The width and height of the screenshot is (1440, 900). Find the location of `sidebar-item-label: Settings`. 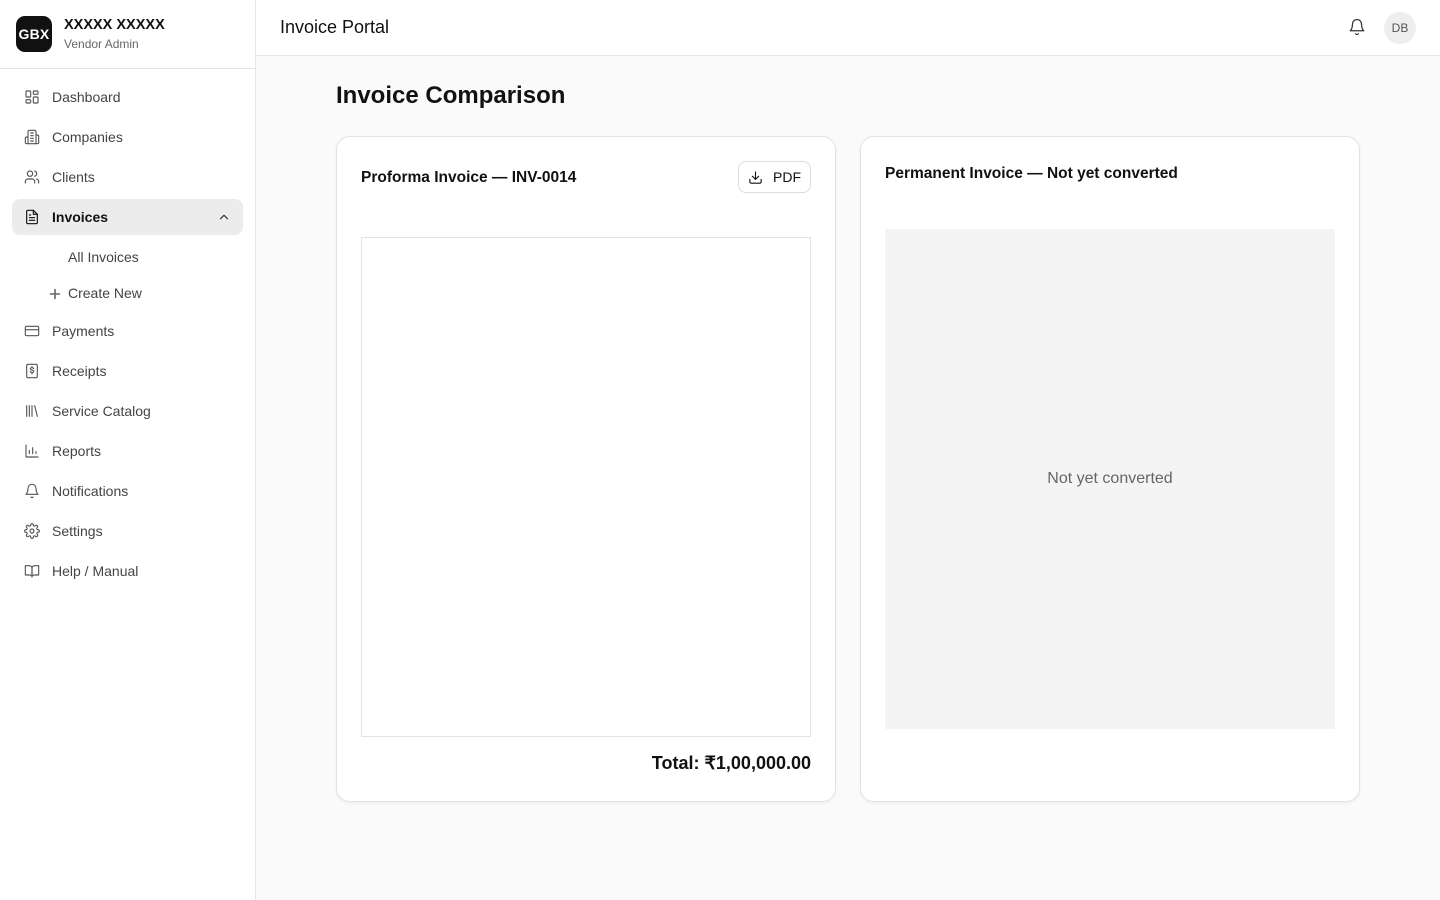

sidebar-item-label: Settings is located at coordinates (77, 531).